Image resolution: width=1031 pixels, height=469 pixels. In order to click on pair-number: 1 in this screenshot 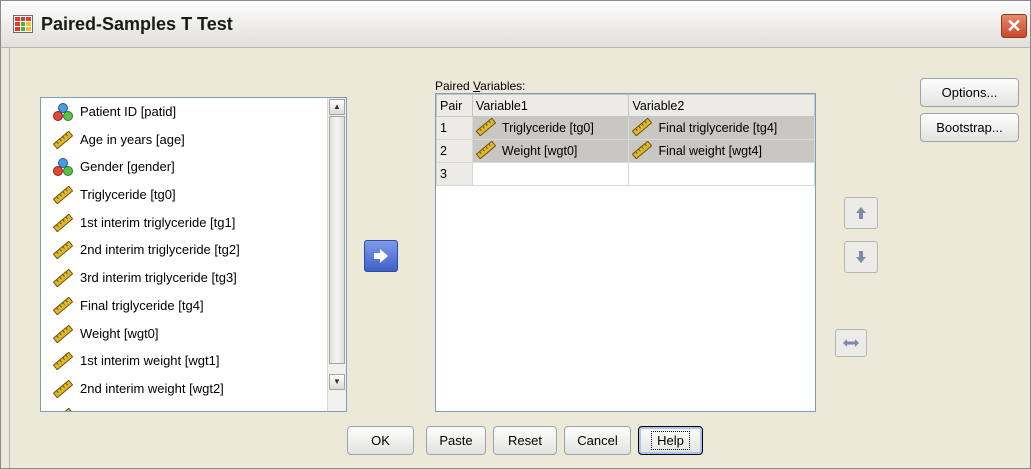, I will do `click(454, 128)`.